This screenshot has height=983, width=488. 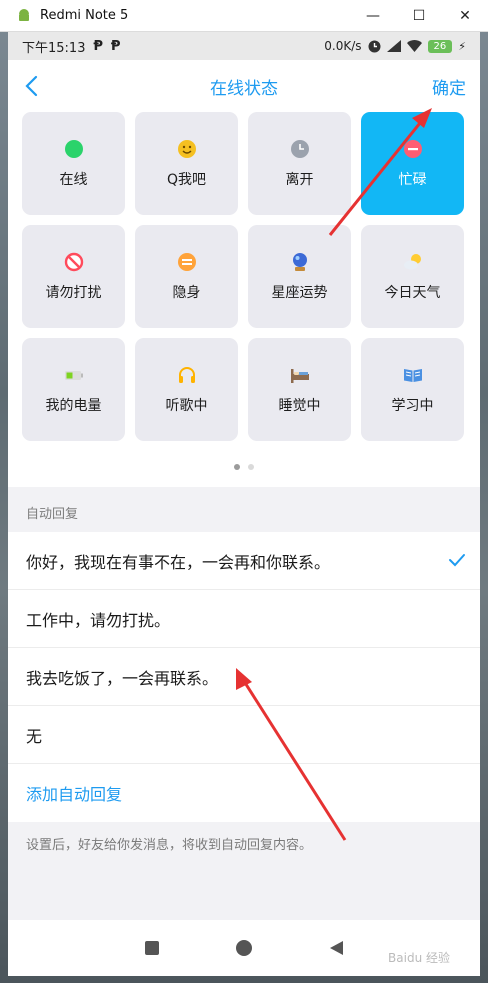 I want to click on status-tile-11: 睡觉中, so click(x=299, y=389).